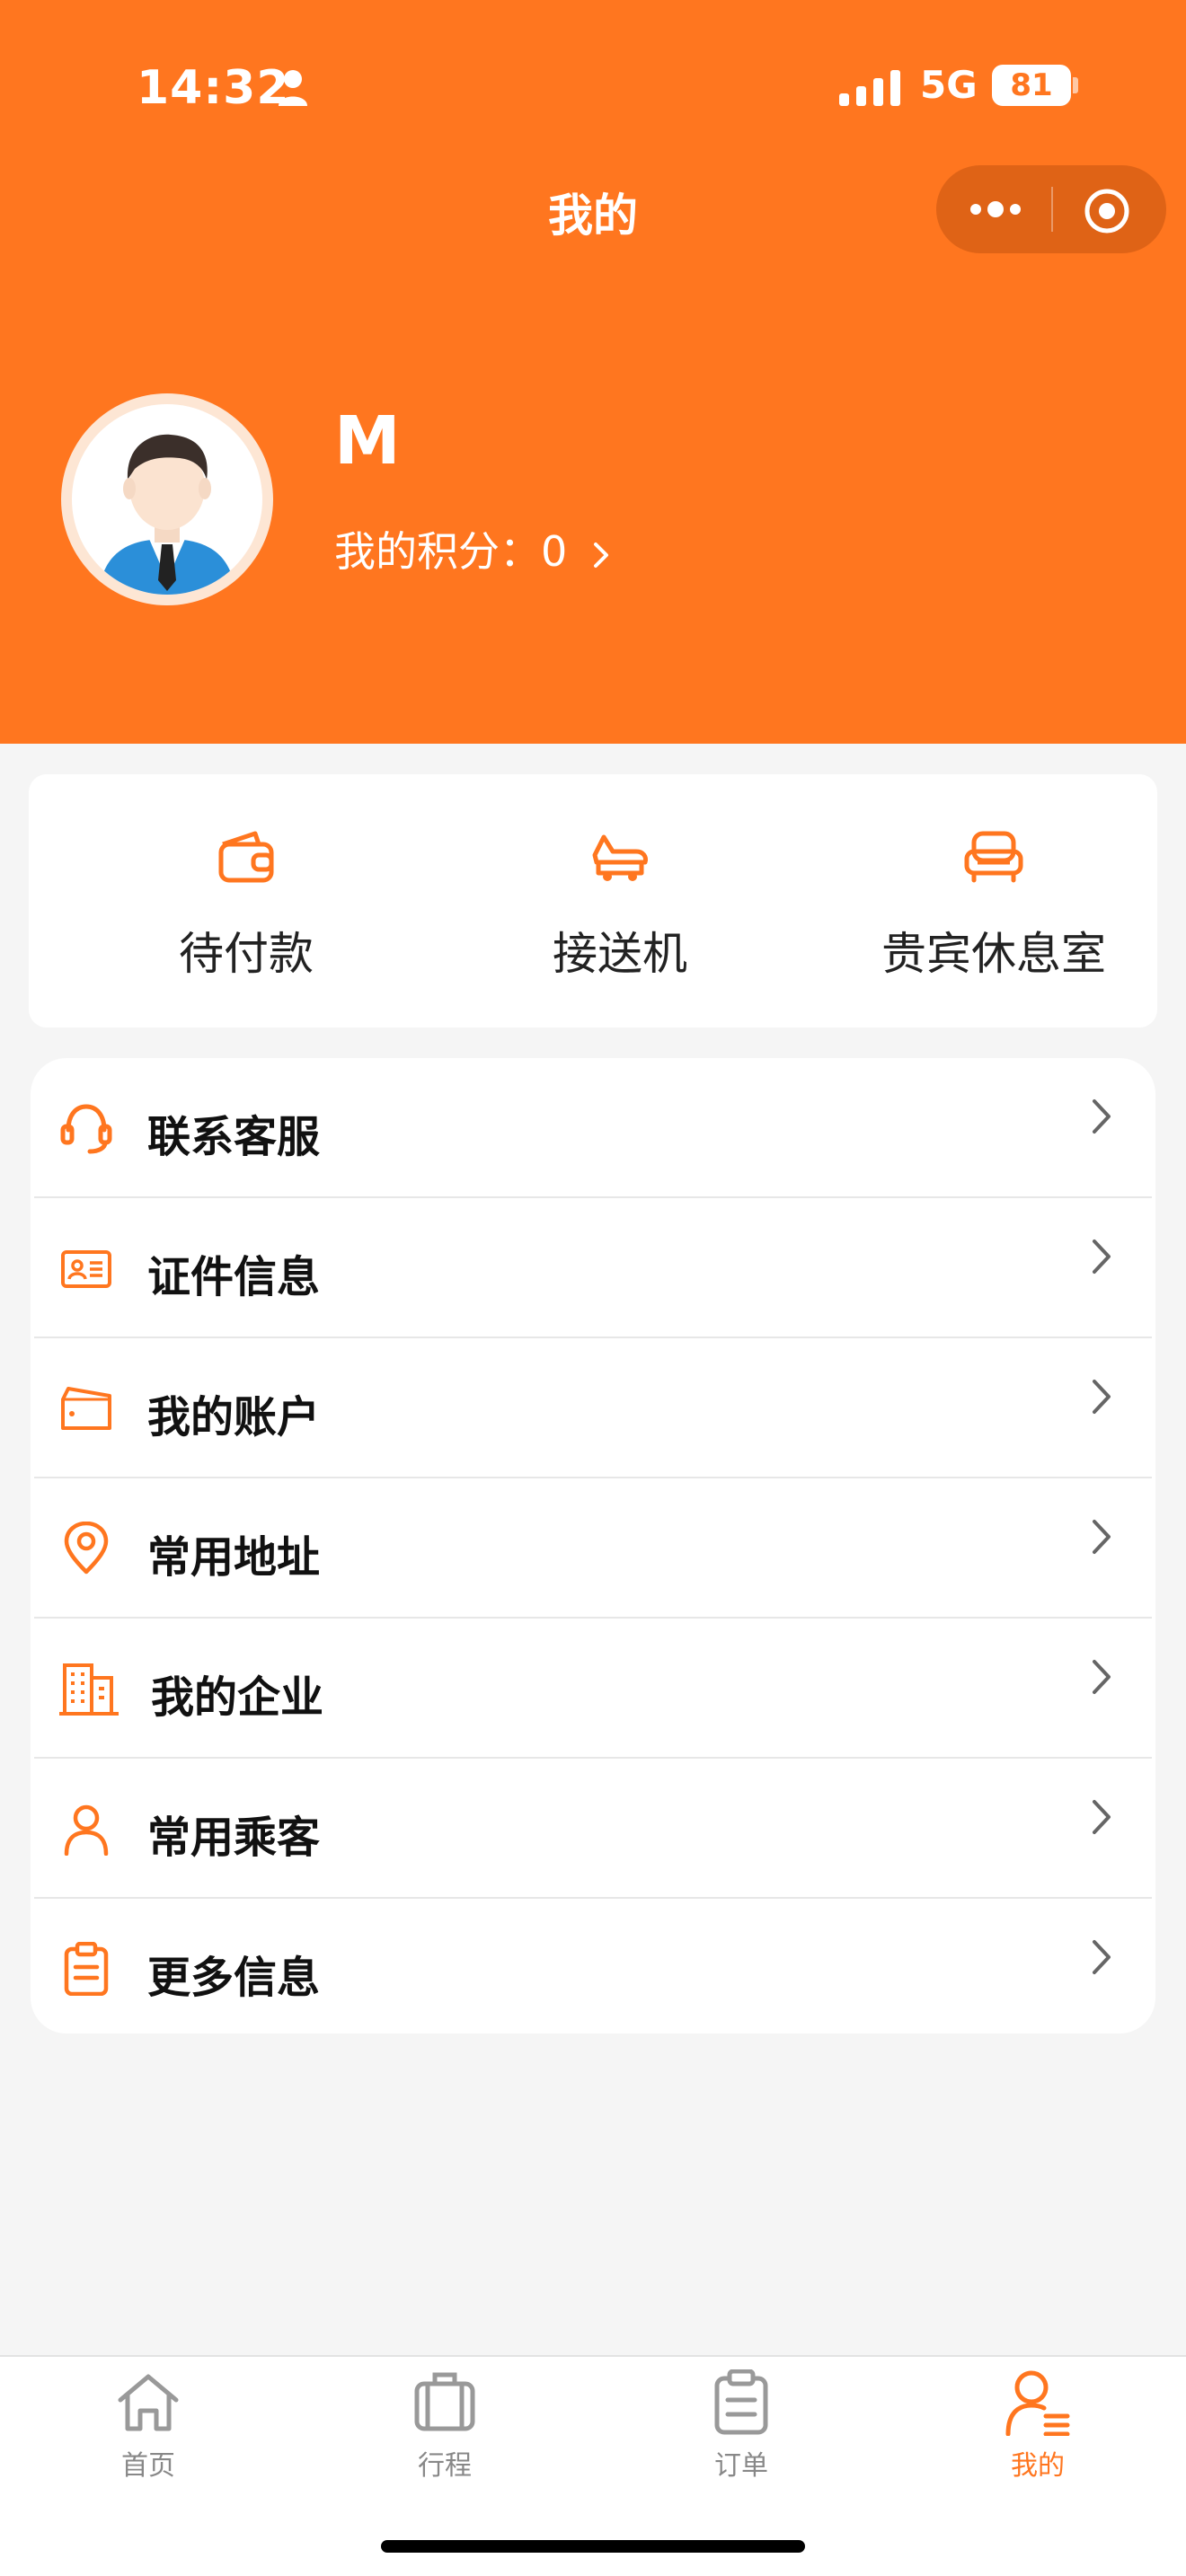  What do you see at coordinates (993, 954) in the screenshot?
I see `quick-action-label: 贵宾休息室` at bounding box center [993, 954].